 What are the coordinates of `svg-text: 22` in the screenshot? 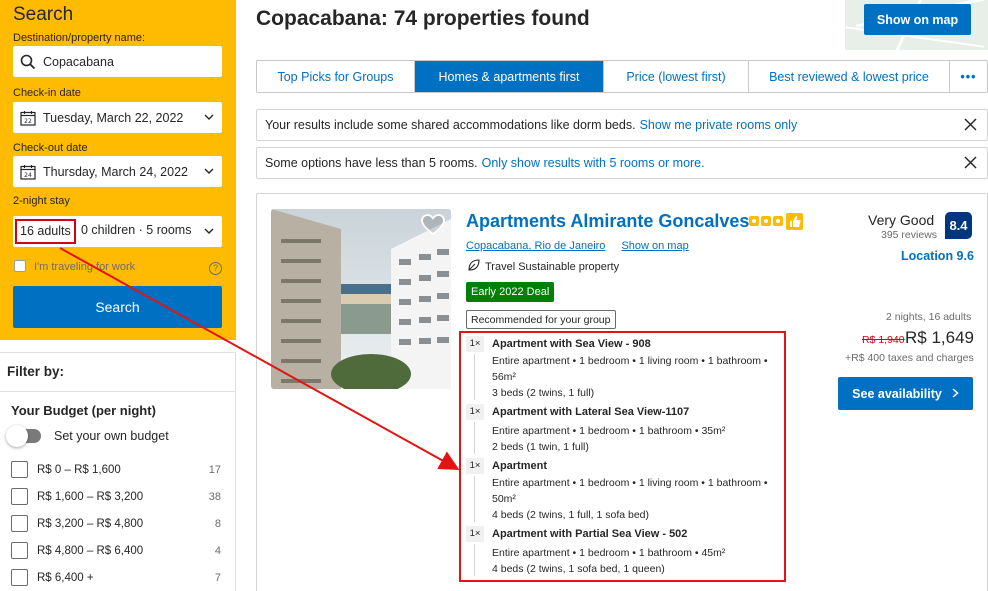 It's located at (28, 121).